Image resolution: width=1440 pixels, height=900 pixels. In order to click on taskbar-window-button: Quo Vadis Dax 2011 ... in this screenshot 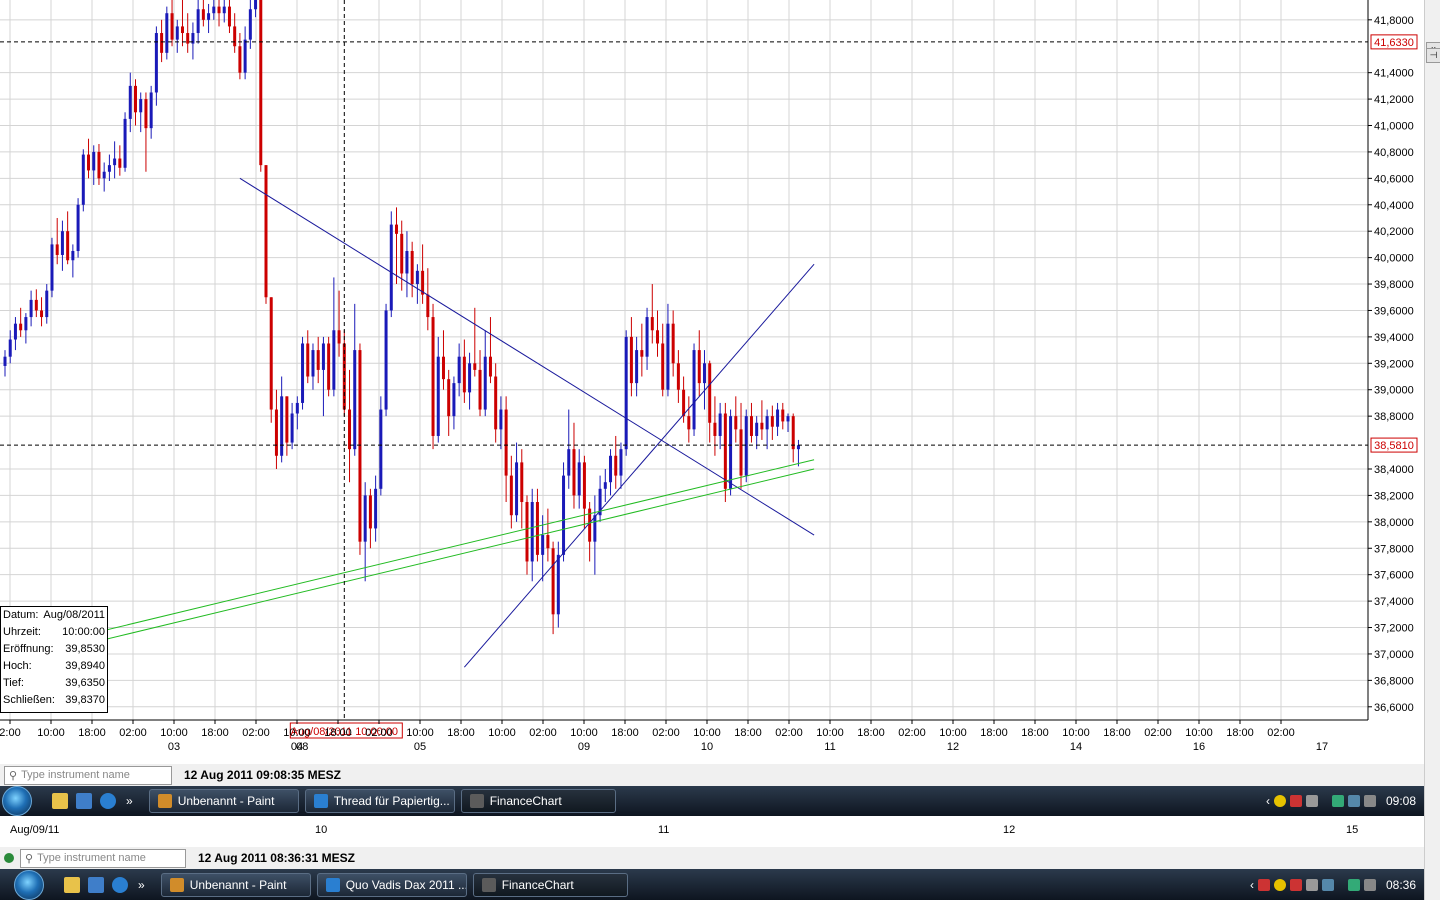, I will do `click(391, 884)`.